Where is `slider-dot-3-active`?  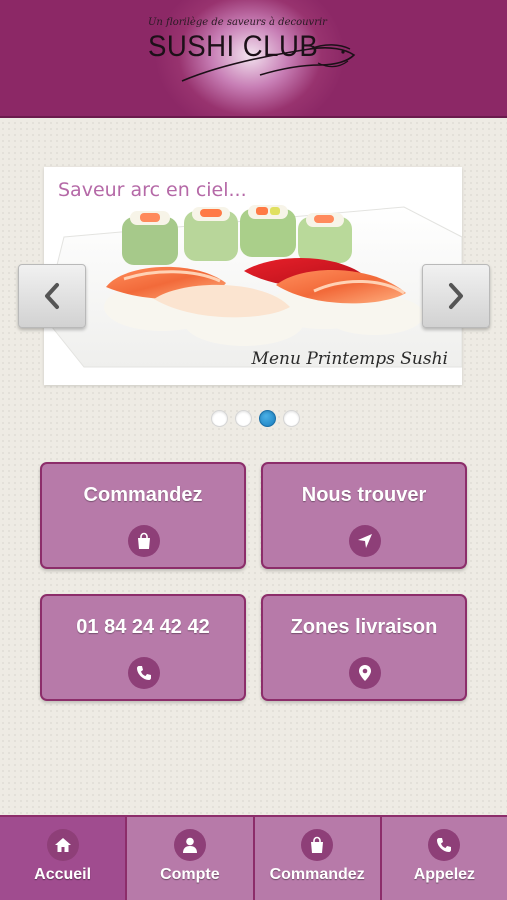
slider-dot-3-active is located at coordinates (267, 418).